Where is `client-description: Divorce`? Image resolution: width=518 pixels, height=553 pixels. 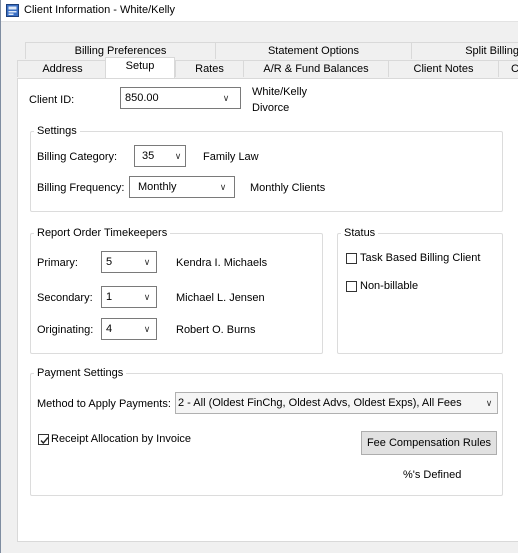 client-description: Divorce is located at coordinates (271, 108).